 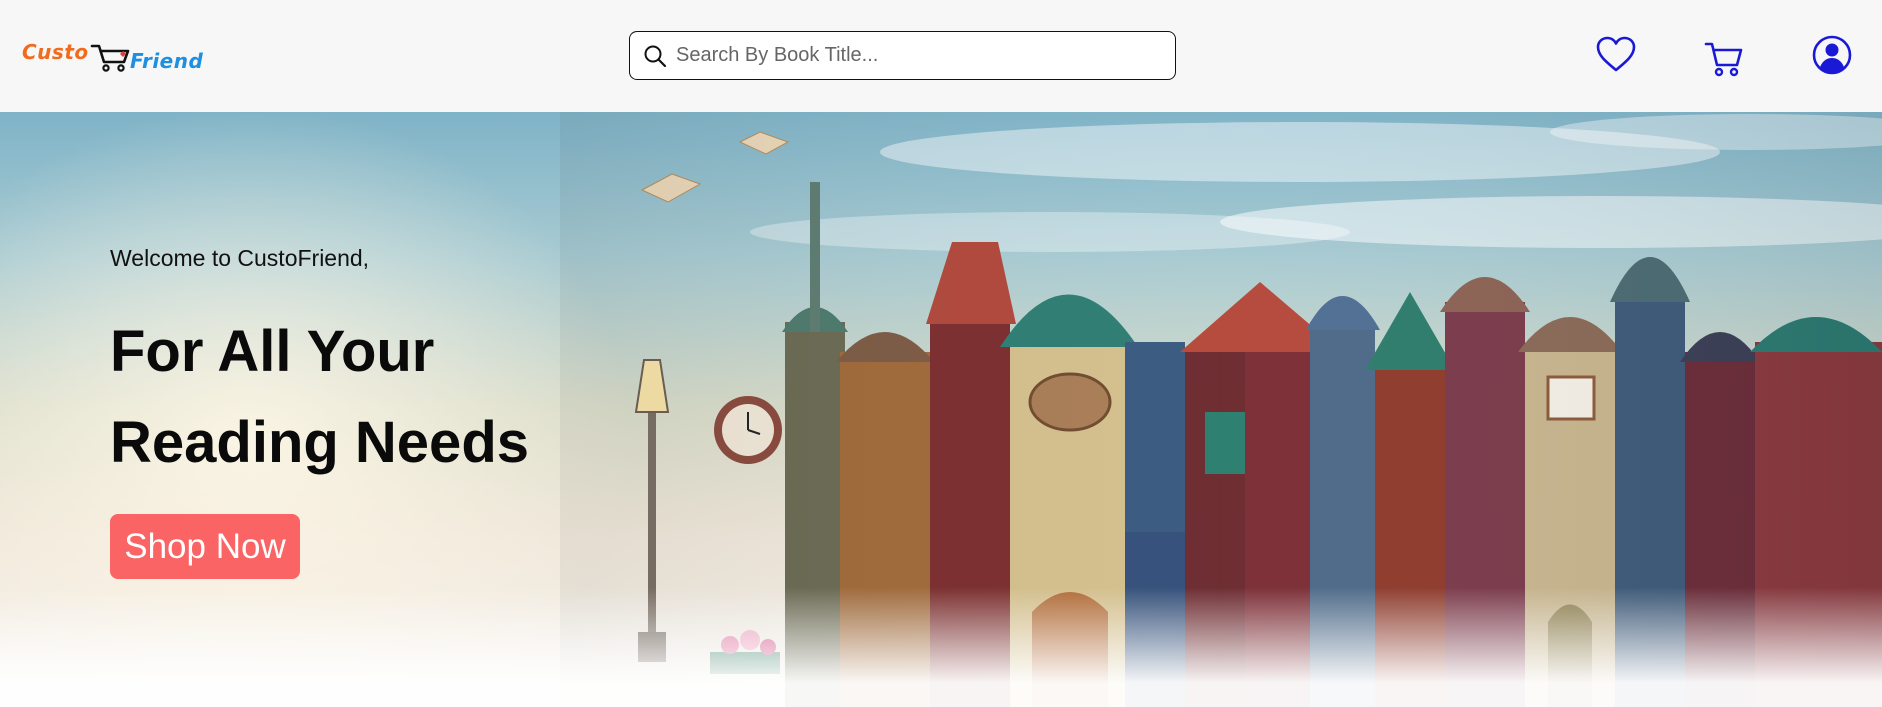 What do you see at coordinates (921, 55) in the screenshot?
I see `search-input` at bounding box center [921, 55].